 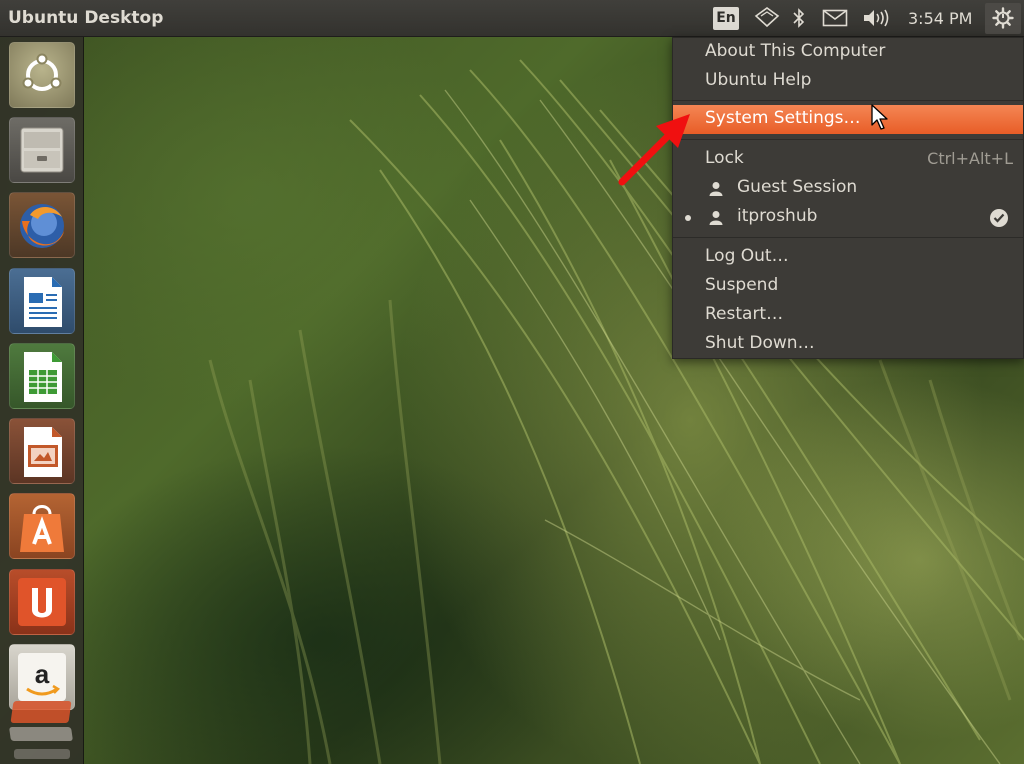 I want to click on ubuntu-logo-icon, so click(x=42, y=72).